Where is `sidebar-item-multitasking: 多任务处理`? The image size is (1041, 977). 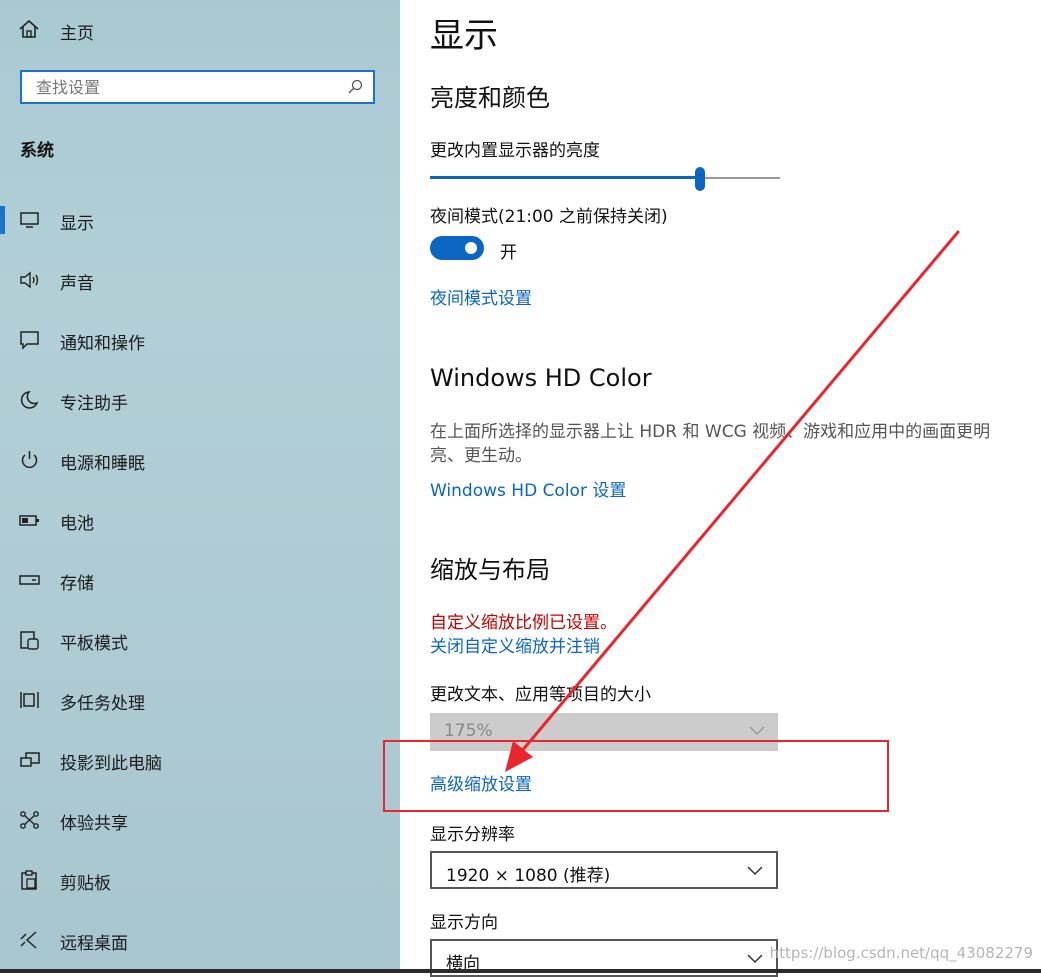
sidebar-item-multitasking: 多任务处理 is located at coordinates (200, 700).